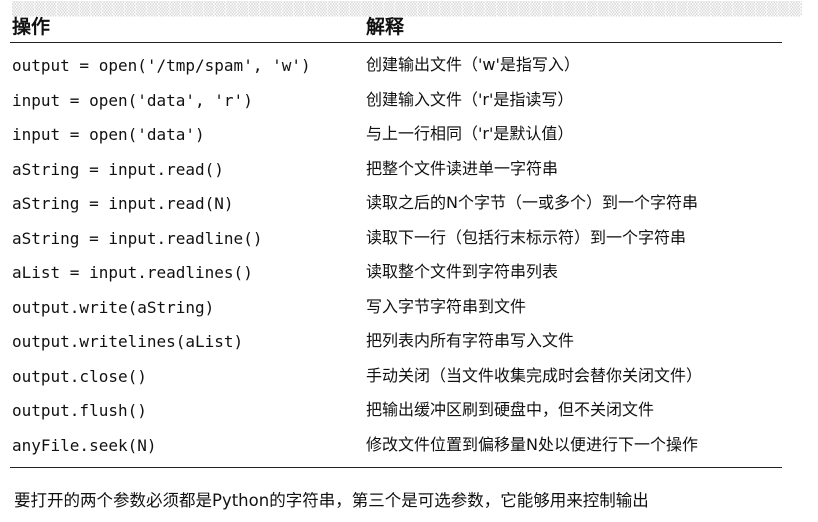 The image size is (818, 522). What do you see at coordinates (31, 27) in the screenshot?
I see `column-header-operation: 操作` at bounding box center [31, 27].